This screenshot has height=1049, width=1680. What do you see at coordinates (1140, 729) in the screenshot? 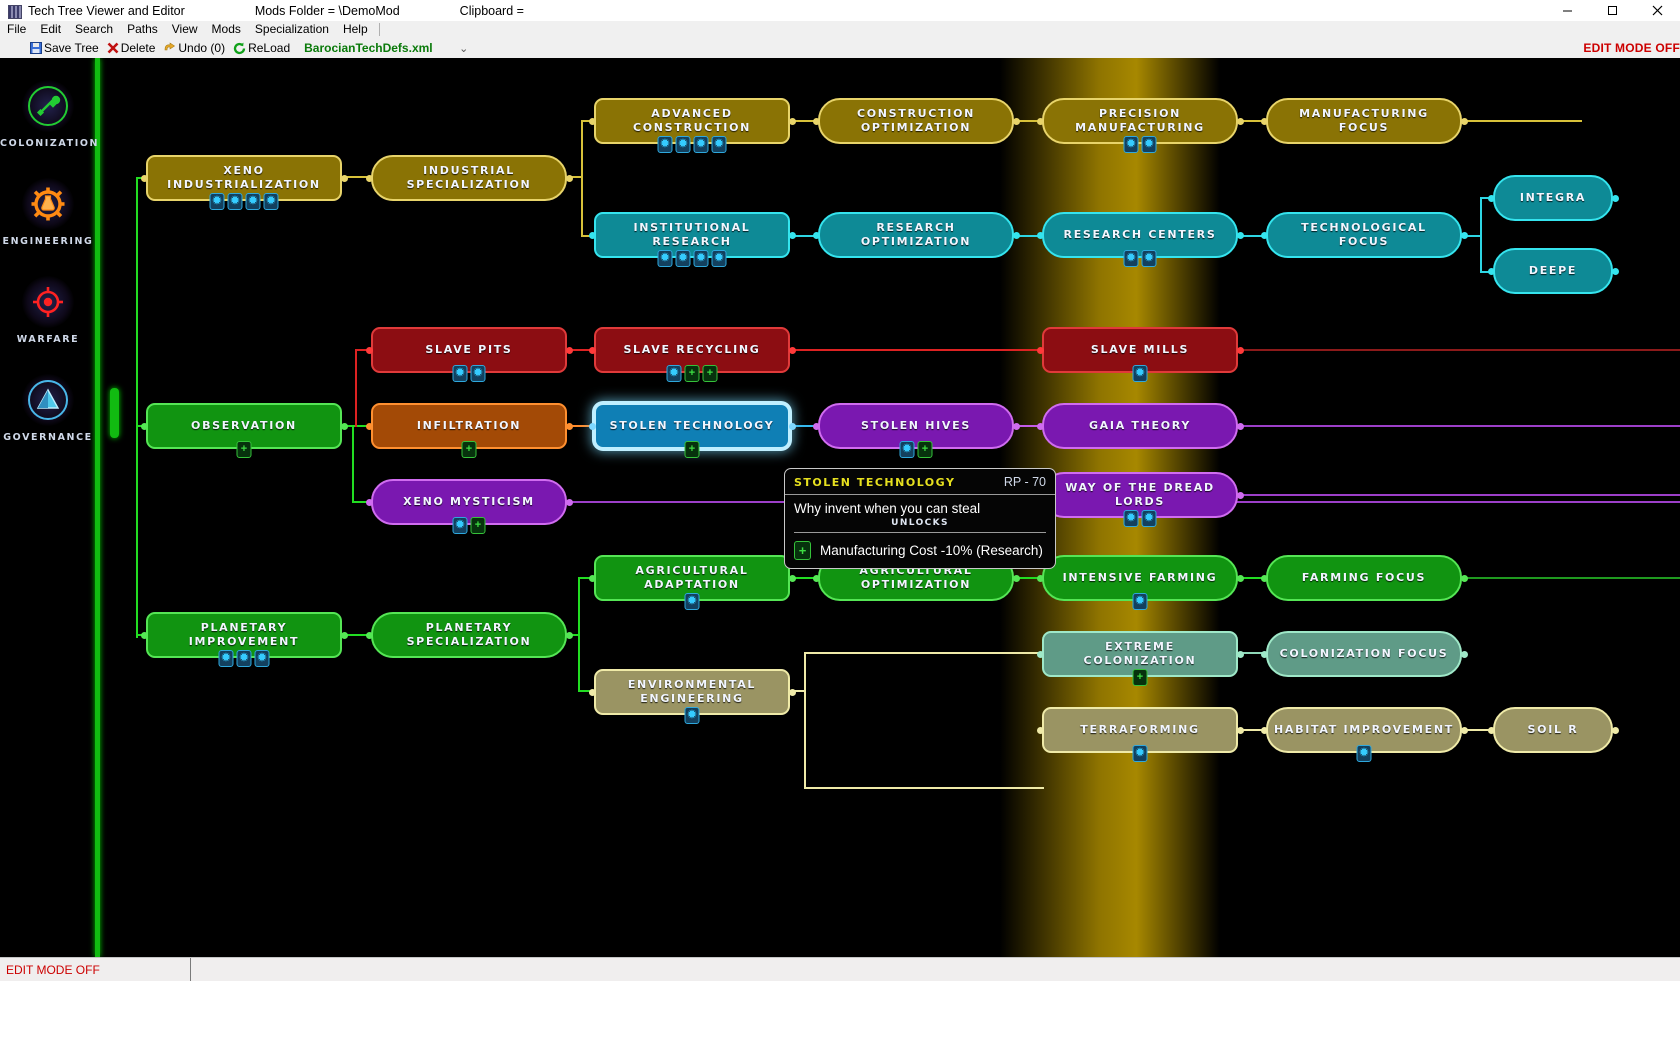
I see `tech-node-label: Terraforming` at bounding box center [1140, 729].